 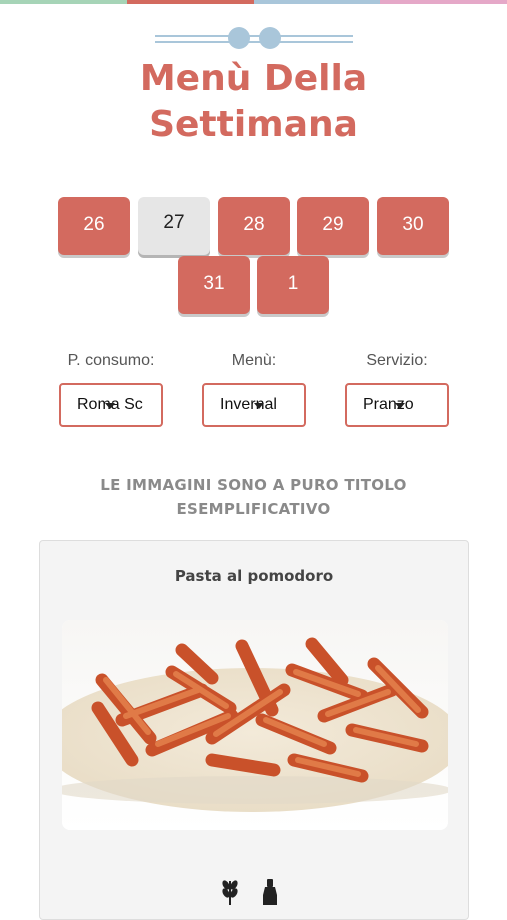 I want to click on day-button-28: 28, so click(x=254, y=226).